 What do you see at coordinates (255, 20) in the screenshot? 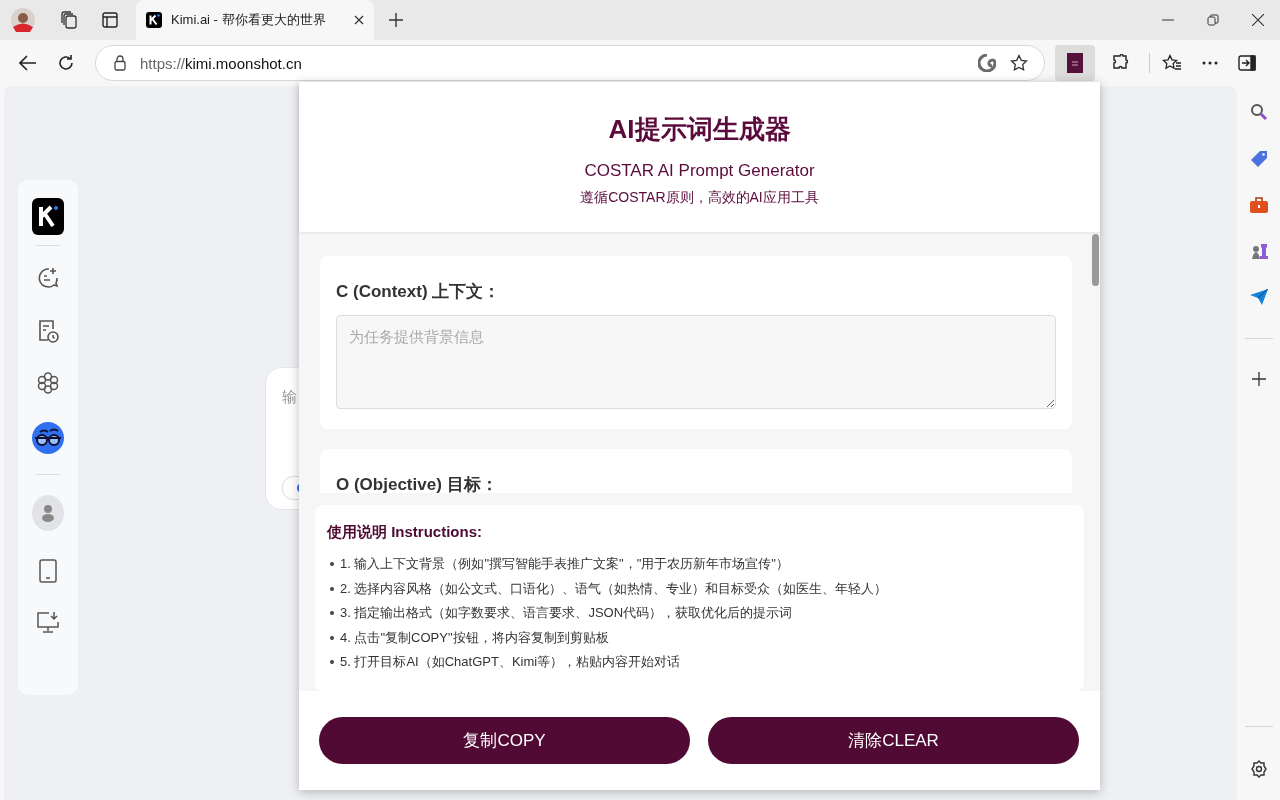
I see `browser-tab: Kimi.ai - 帮你看更大的世界` at bounding box center [255, 20].